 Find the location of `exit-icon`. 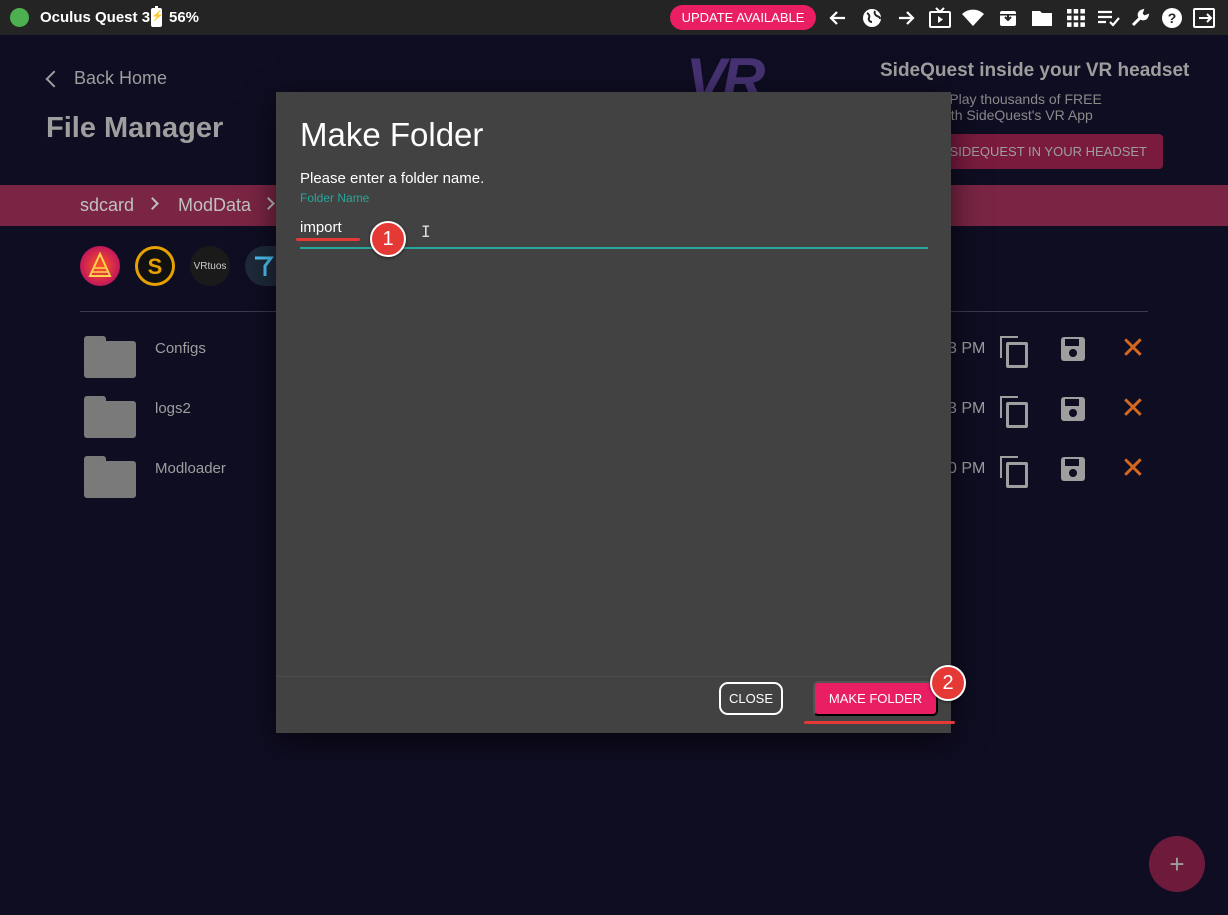

exit-icon is located at coordinates (1205, 18).